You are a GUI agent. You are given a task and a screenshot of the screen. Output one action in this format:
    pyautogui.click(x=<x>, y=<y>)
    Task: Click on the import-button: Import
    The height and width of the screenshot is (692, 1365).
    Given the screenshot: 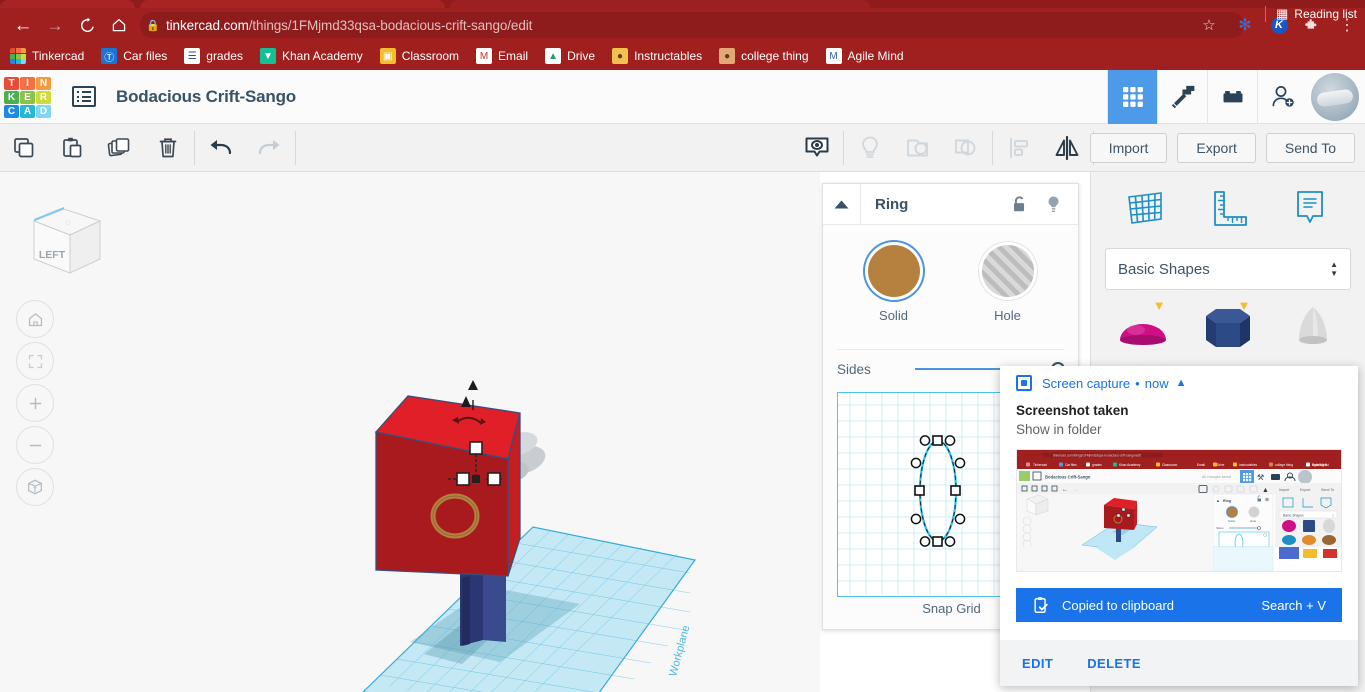 What is the action you would take?
    pyautogui.click(x=1128, y=148)
    